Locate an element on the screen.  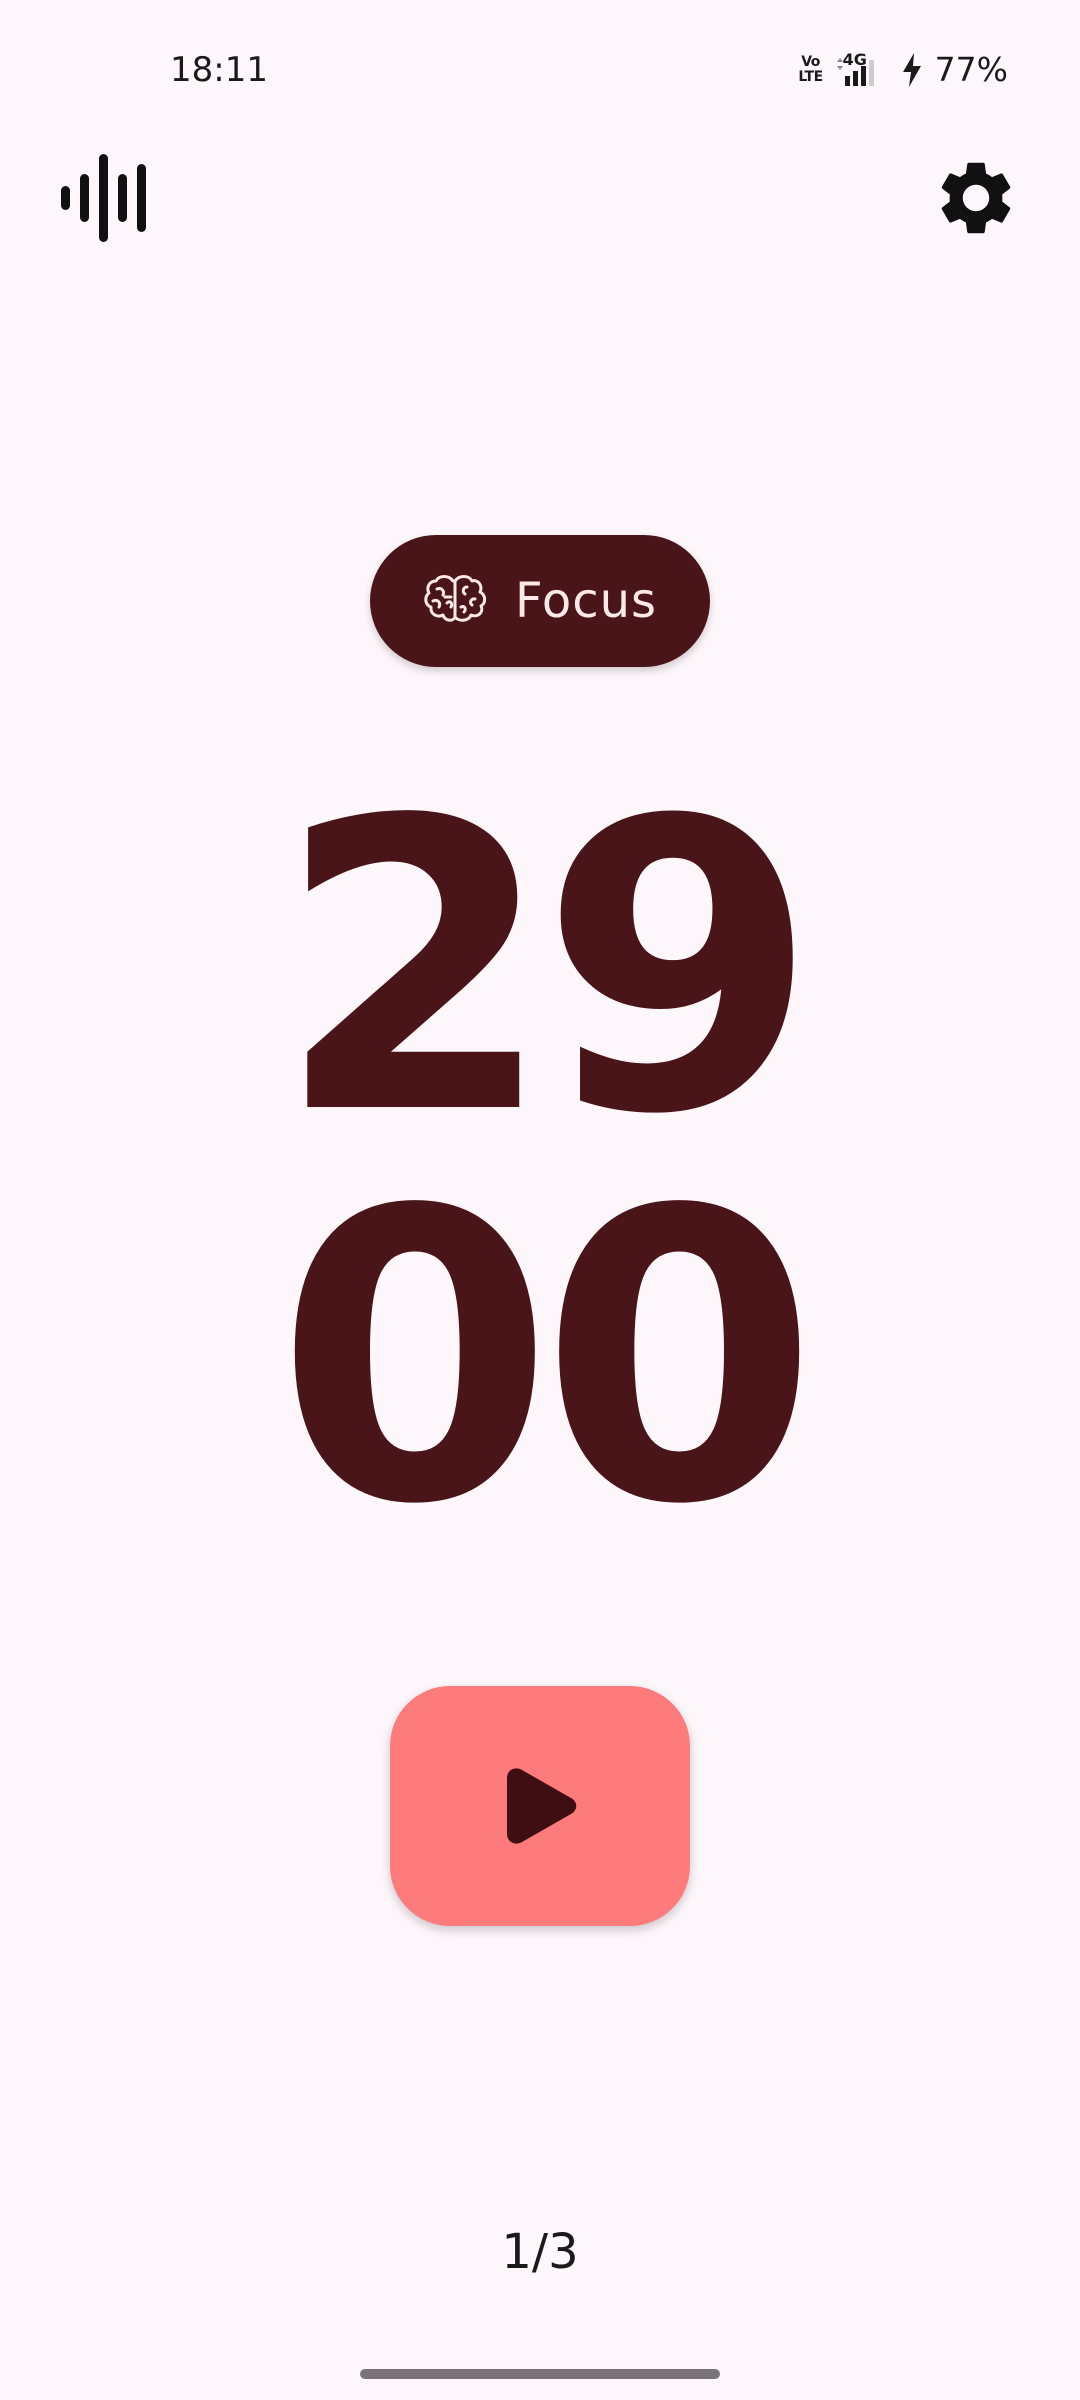
network-indicator: 4G is located at coordinates (862, 70).